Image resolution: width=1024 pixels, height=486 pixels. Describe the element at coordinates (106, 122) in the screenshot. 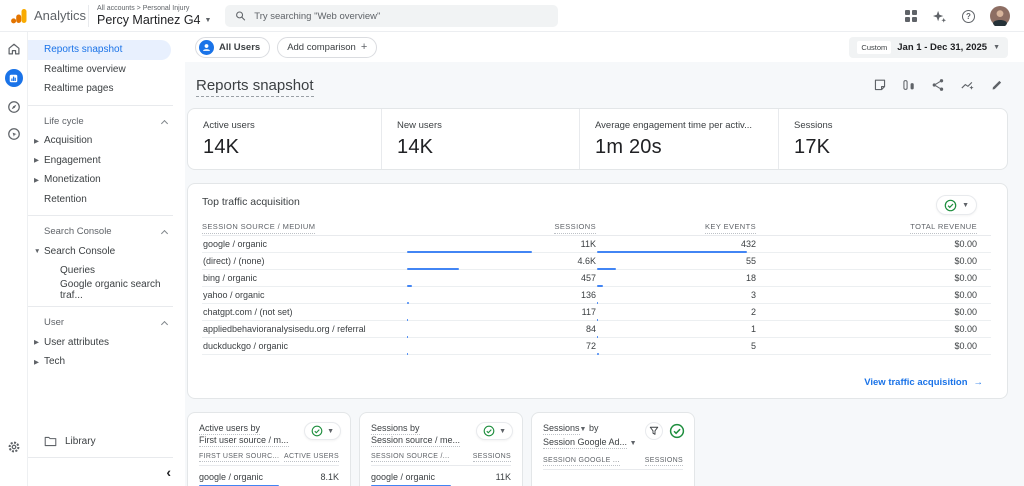

I see `section-life-cycle: Life cycle` at that location.